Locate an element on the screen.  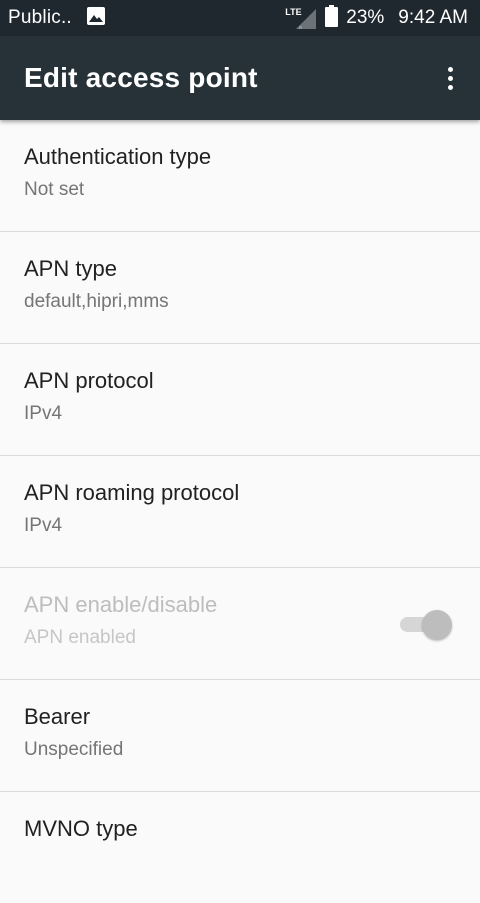
toggle-thumb is located at coordinates (437, 625).